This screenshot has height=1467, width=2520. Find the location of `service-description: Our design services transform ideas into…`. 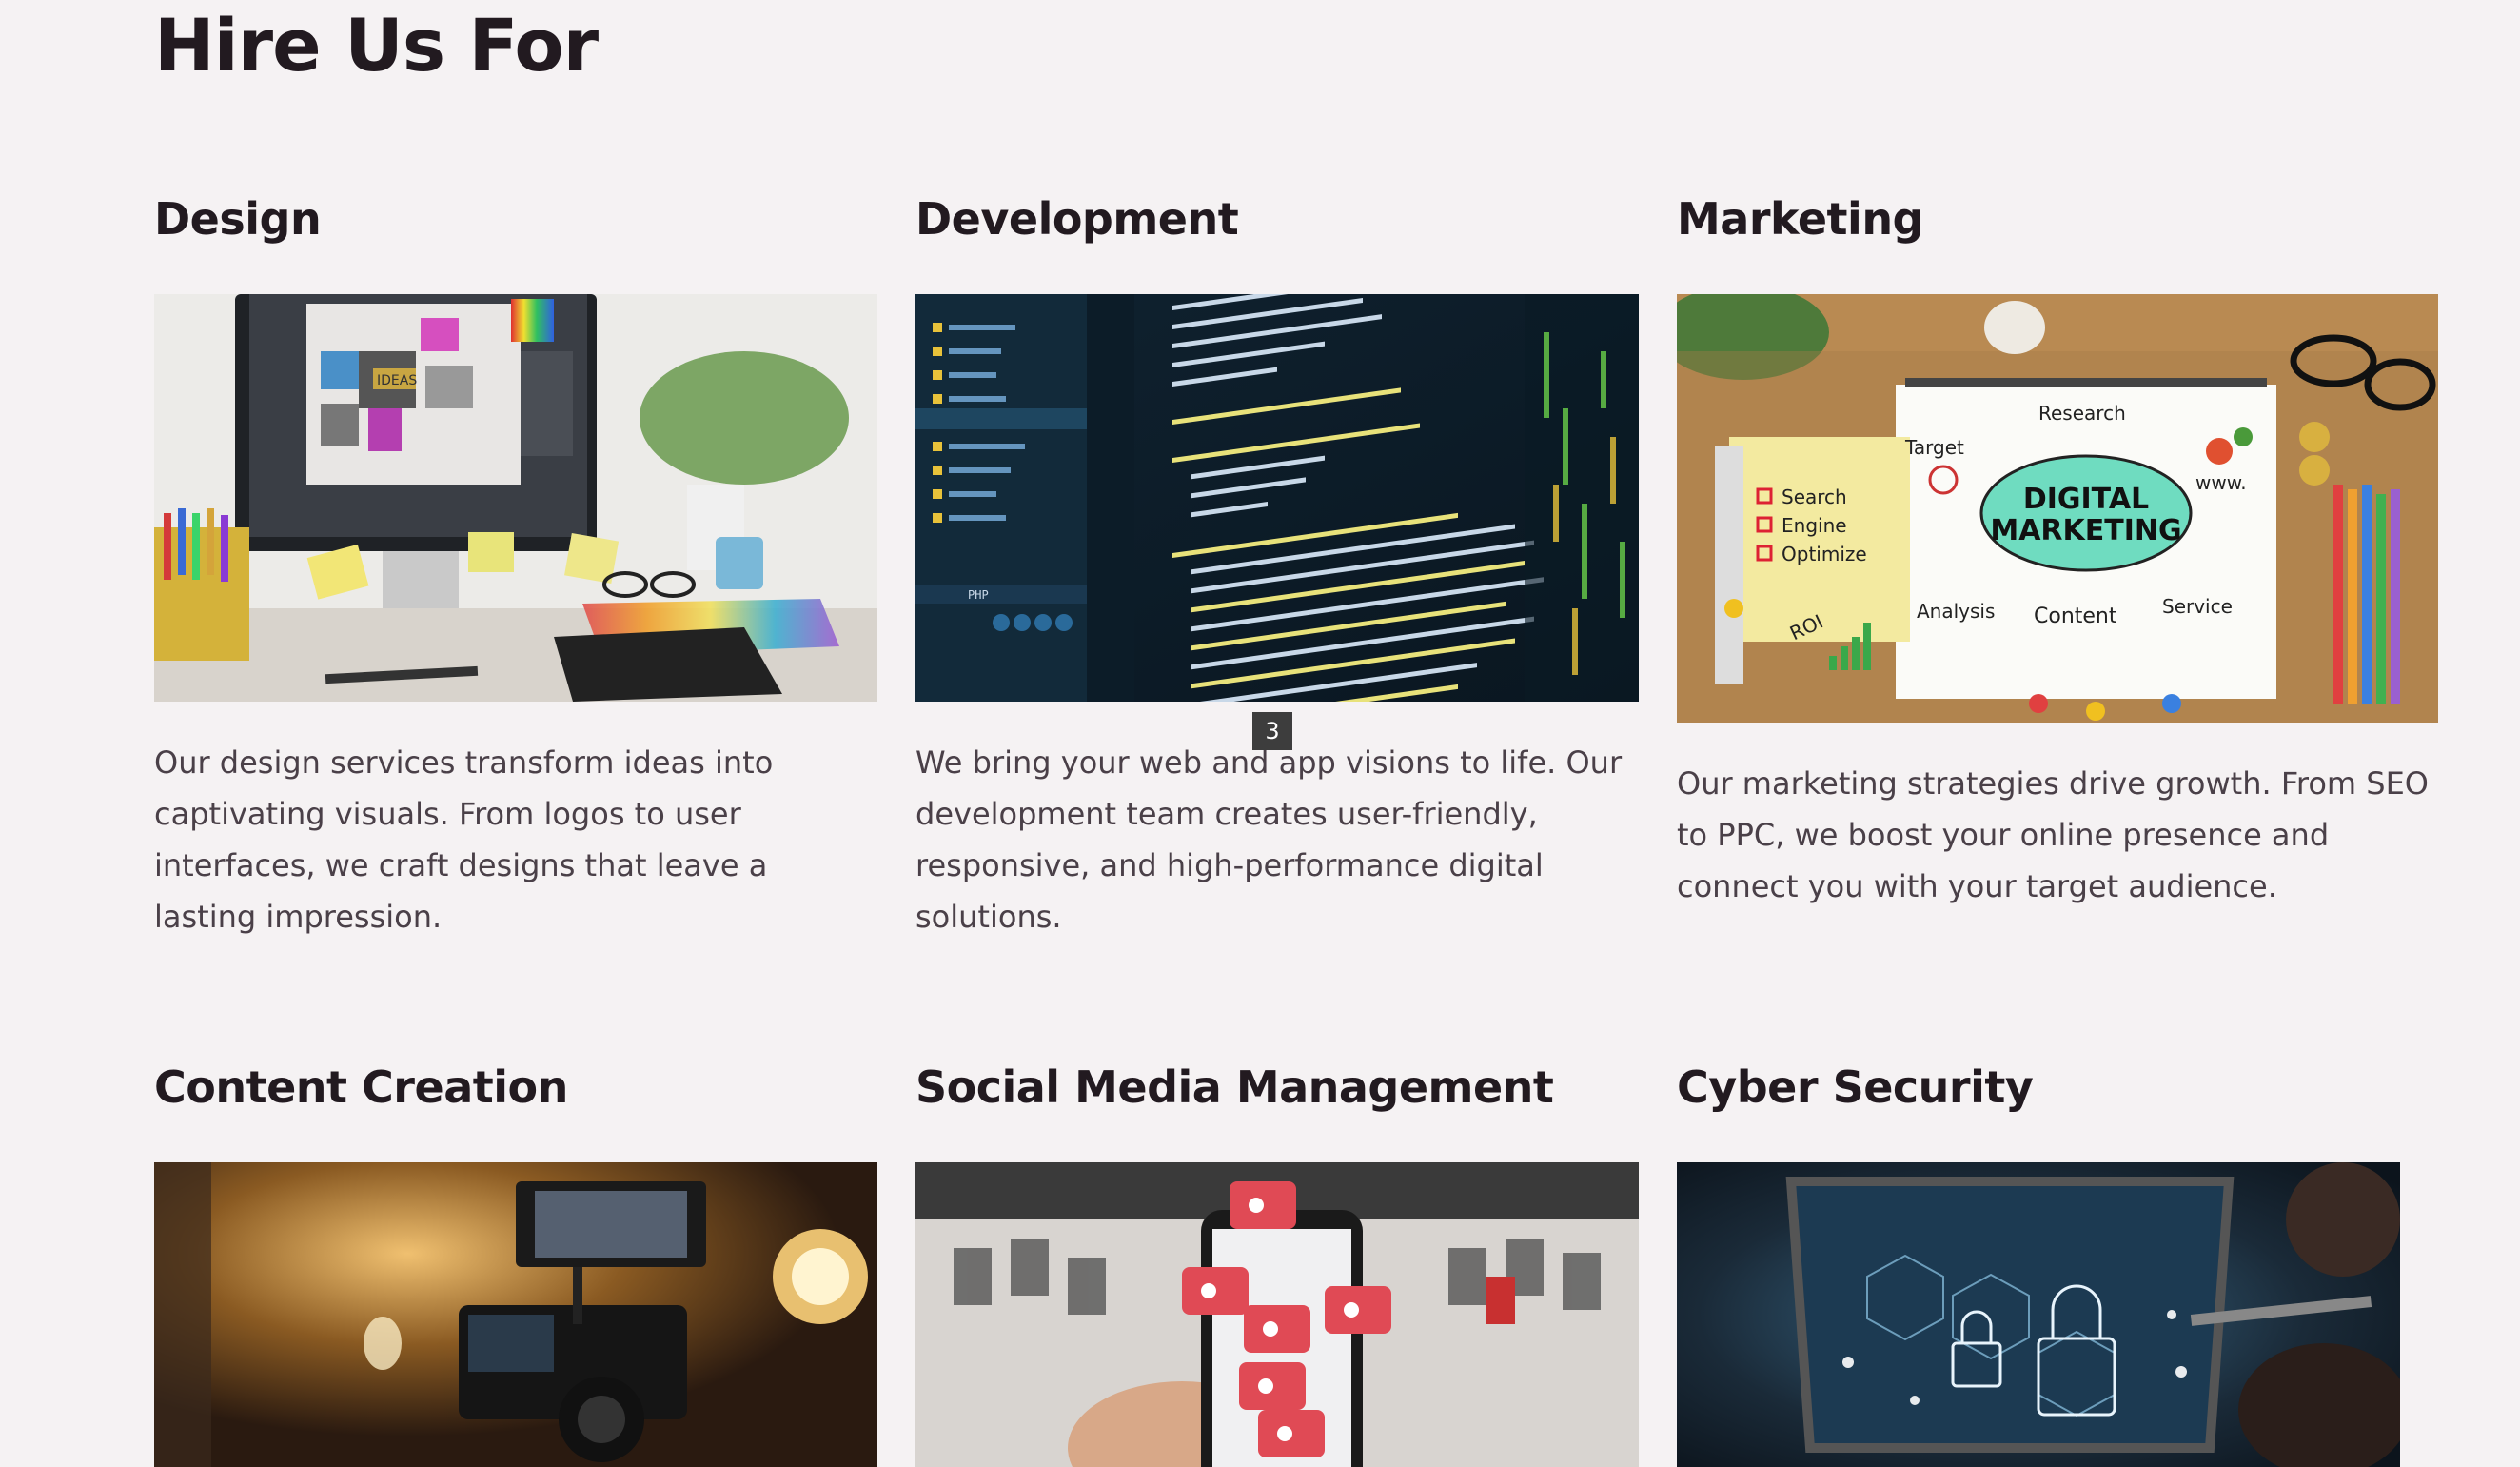

service-description: Our design services transform ideas into… is located at coordinates (464, 839).